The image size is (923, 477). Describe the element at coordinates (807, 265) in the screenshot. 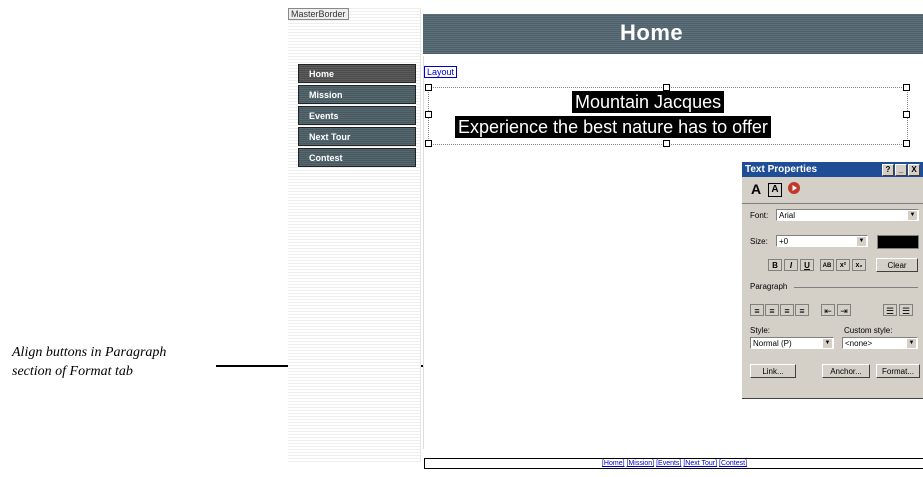

I see `underline-button: U` at that location.